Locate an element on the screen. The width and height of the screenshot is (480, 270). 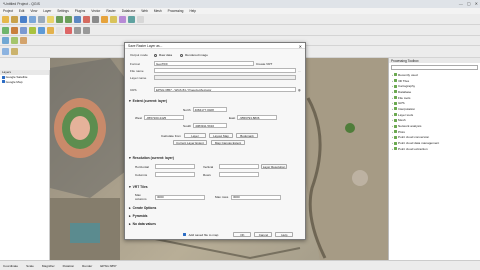
close-button: ✕ is located at coordinates (476, 3).